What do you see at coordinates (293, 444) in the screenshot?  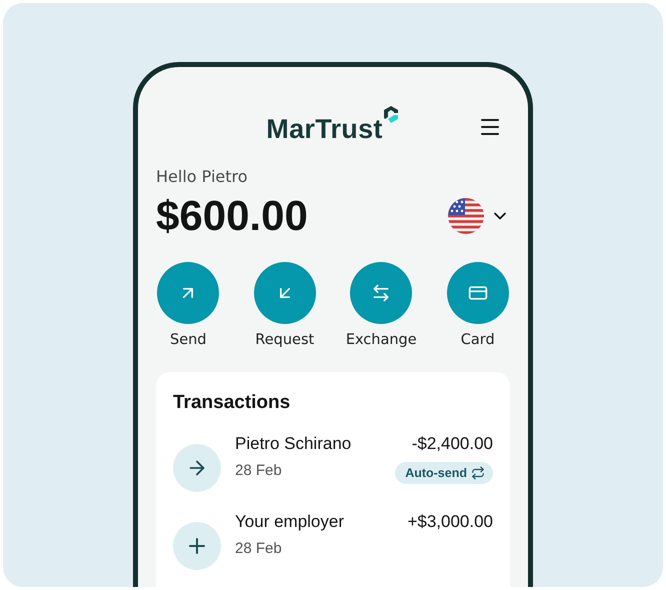 I see `transaction-name: Pietro Schirano` at bounding box center [293, 444].